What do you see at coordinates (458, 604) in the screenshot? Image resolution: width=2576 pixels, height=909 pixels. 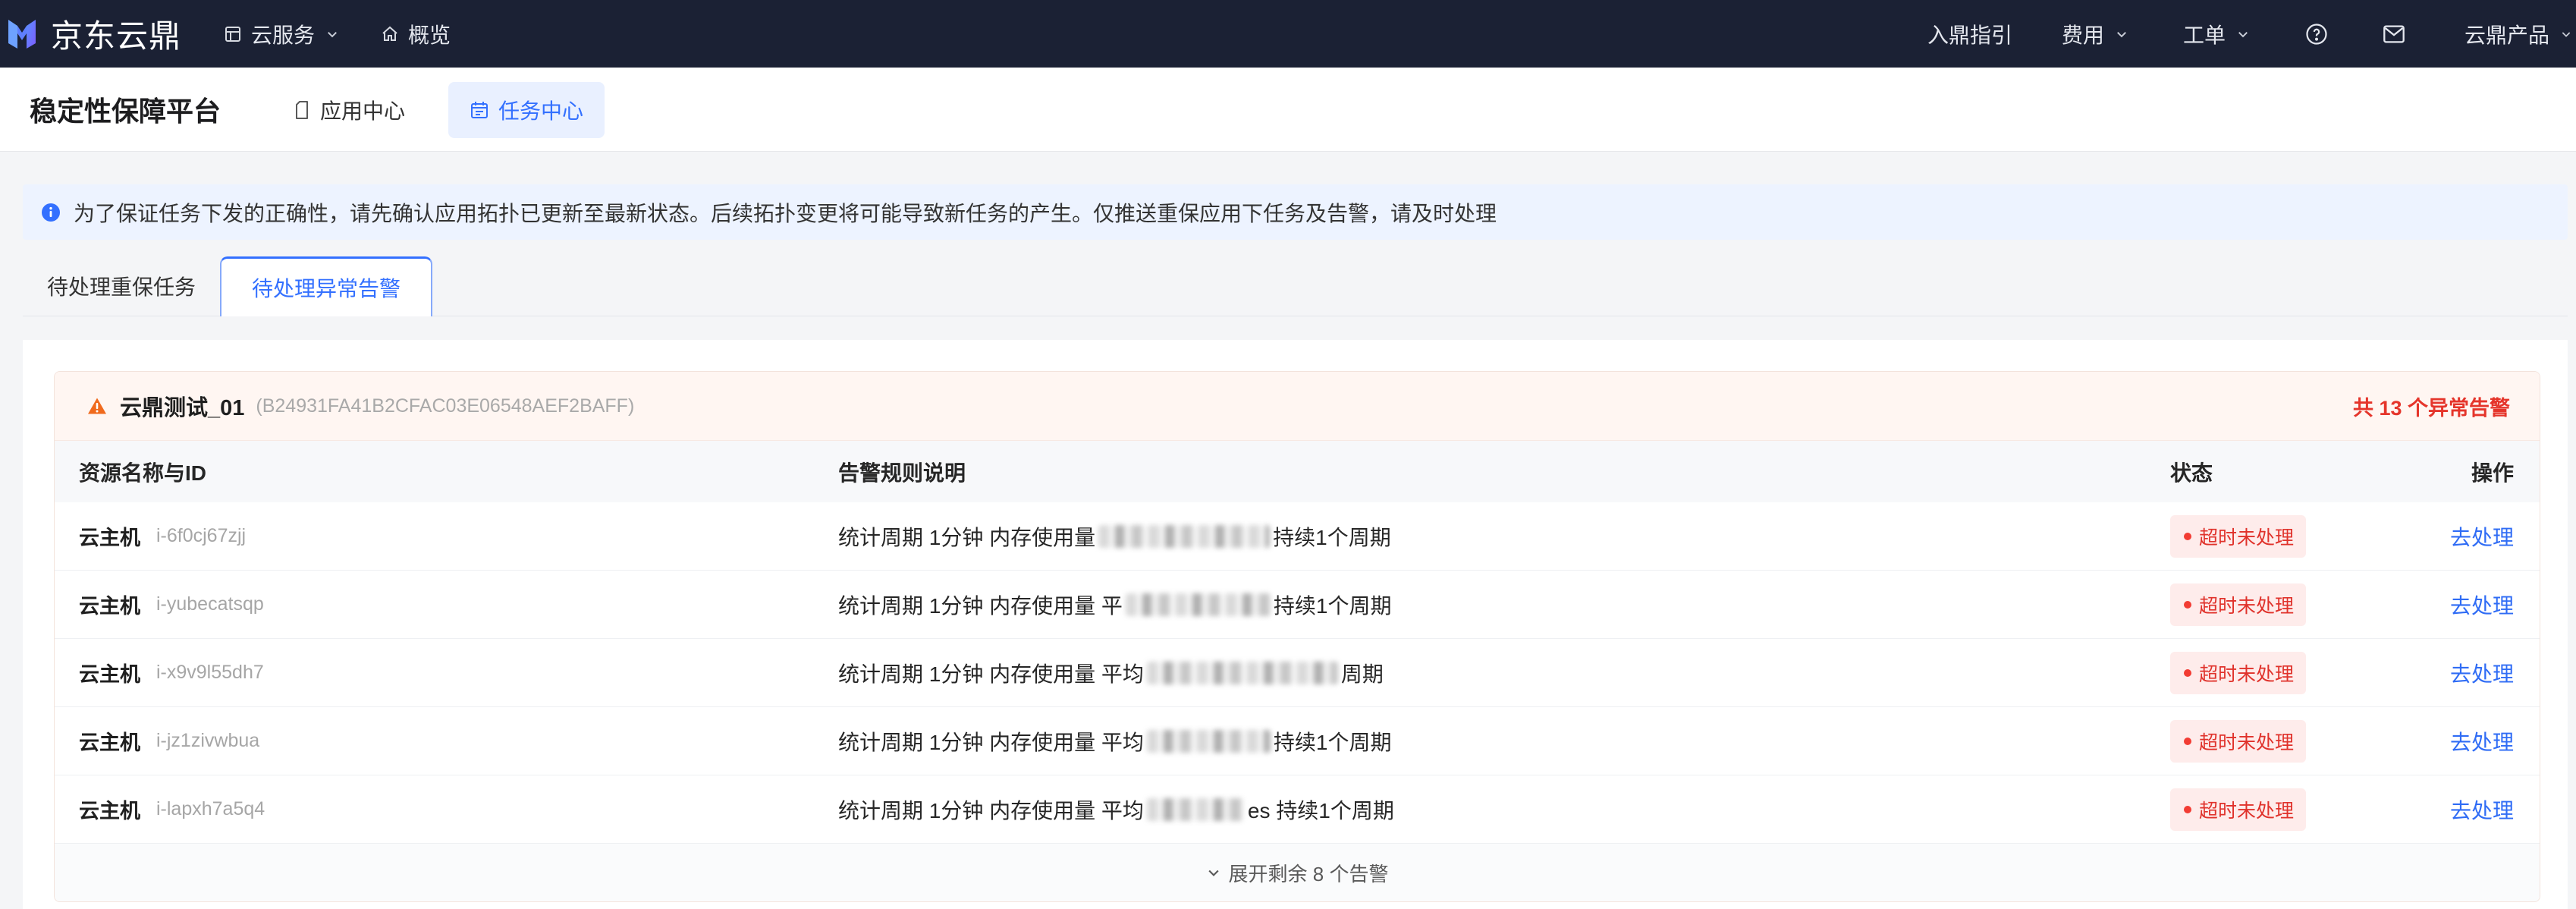 I see `resource-cell: 云主机 i-yubecatsqp` at bounding box center [458, 604].